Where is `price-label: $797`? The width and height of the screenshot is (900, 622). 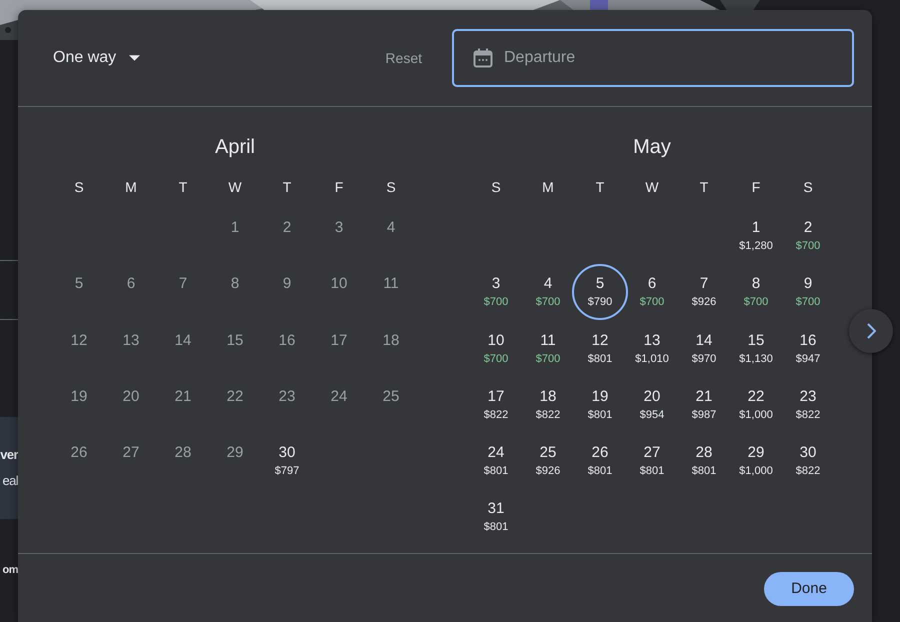
price-label: $797 is located at coordinates (287, 471).